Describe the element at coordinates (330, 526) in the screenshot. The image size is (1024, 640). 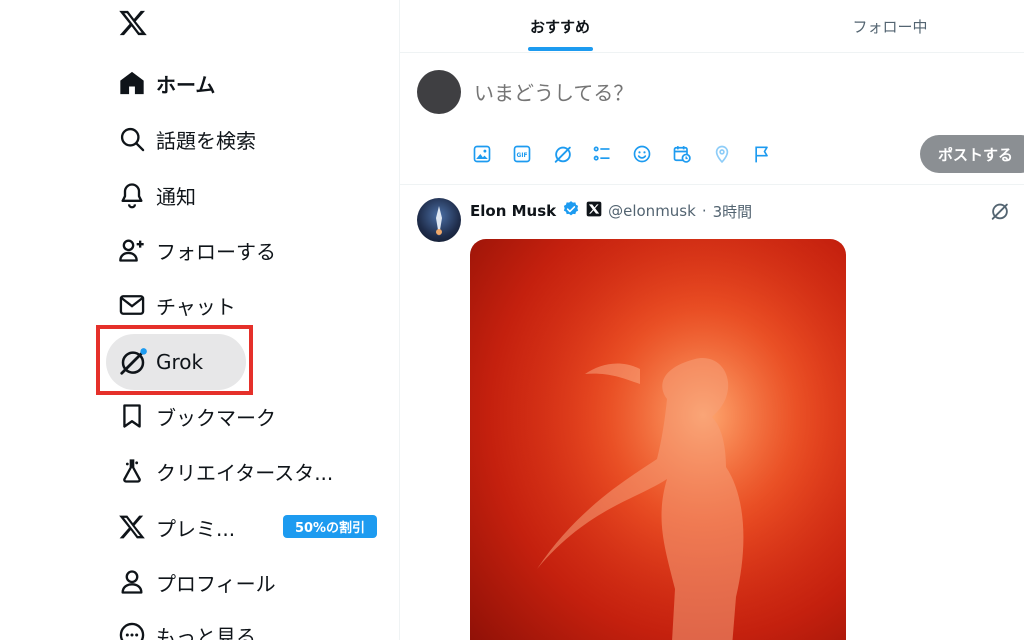
I see `premium-discount-badge: 50%の割引` at that location.